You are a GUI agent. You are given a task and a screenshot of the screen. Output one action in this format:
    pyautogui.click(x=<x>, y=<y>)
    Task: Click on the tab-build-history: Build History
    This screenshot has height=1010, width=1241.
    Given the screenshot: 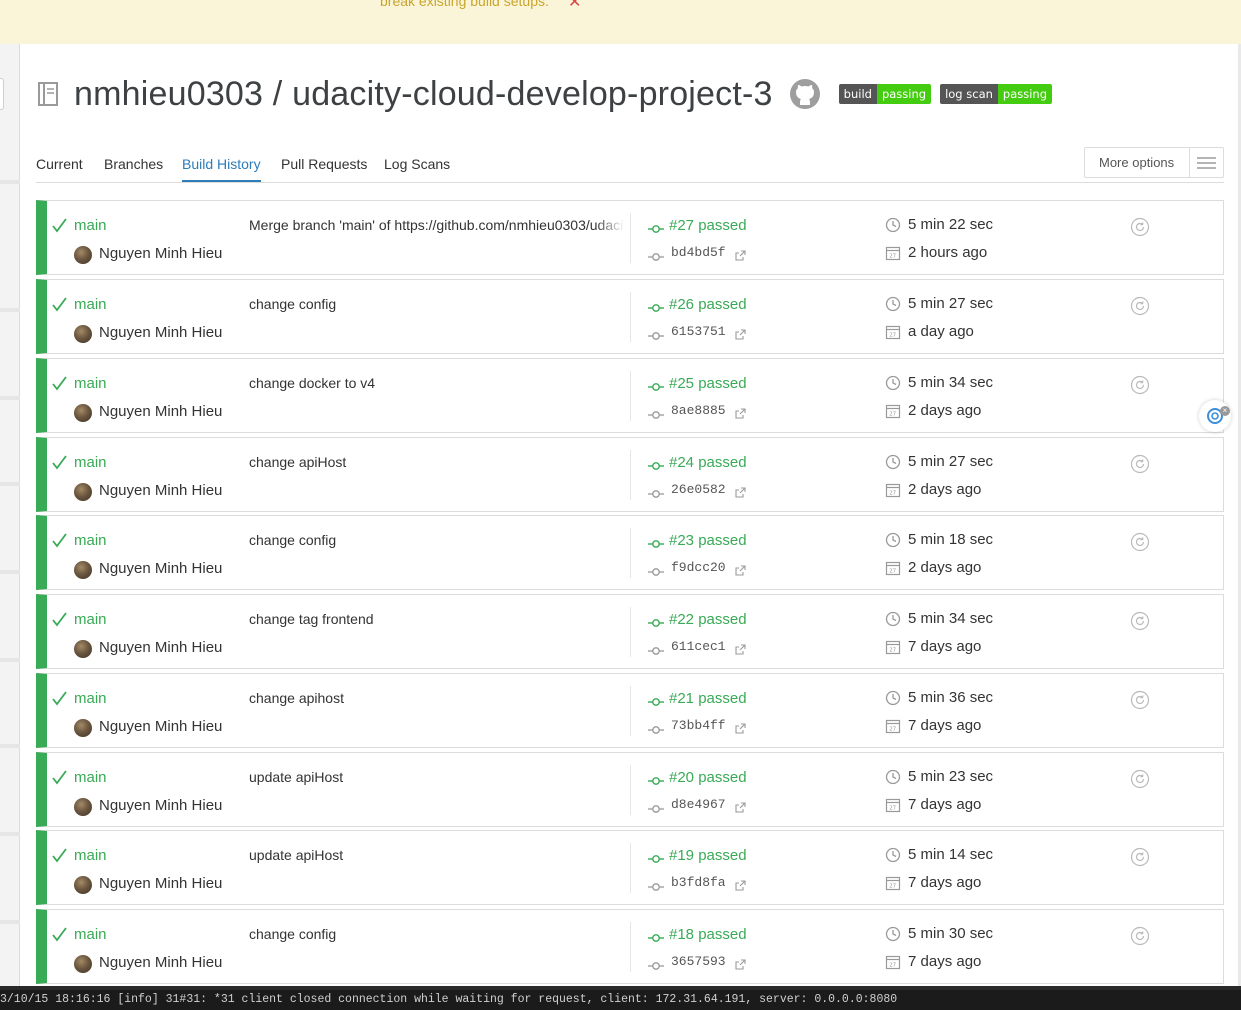 What is the action you would take?
    pyautogui.click(x=221, y=169)
    